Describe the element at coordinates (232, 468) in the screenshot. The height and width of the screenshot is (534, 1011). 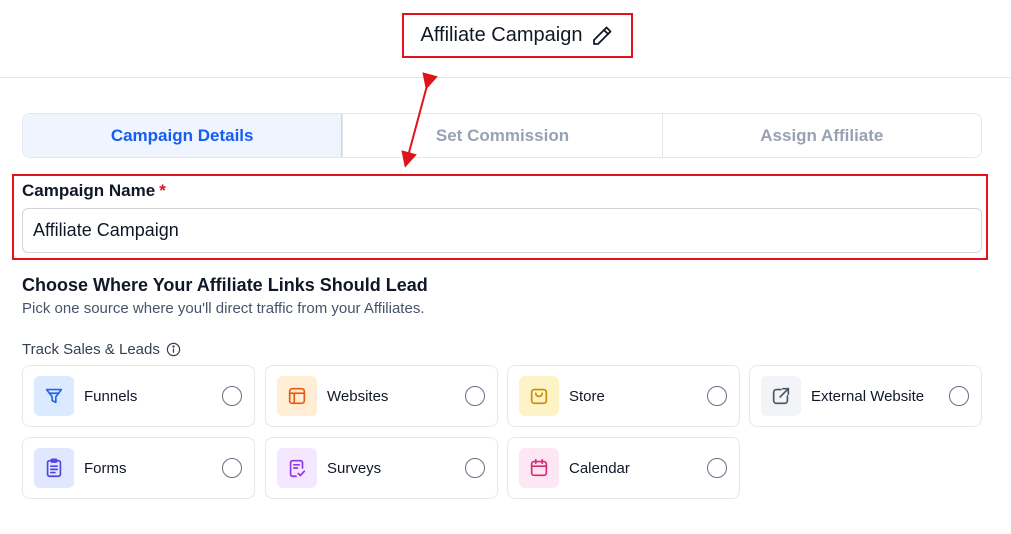
I see `source-radio-forms` at that location.